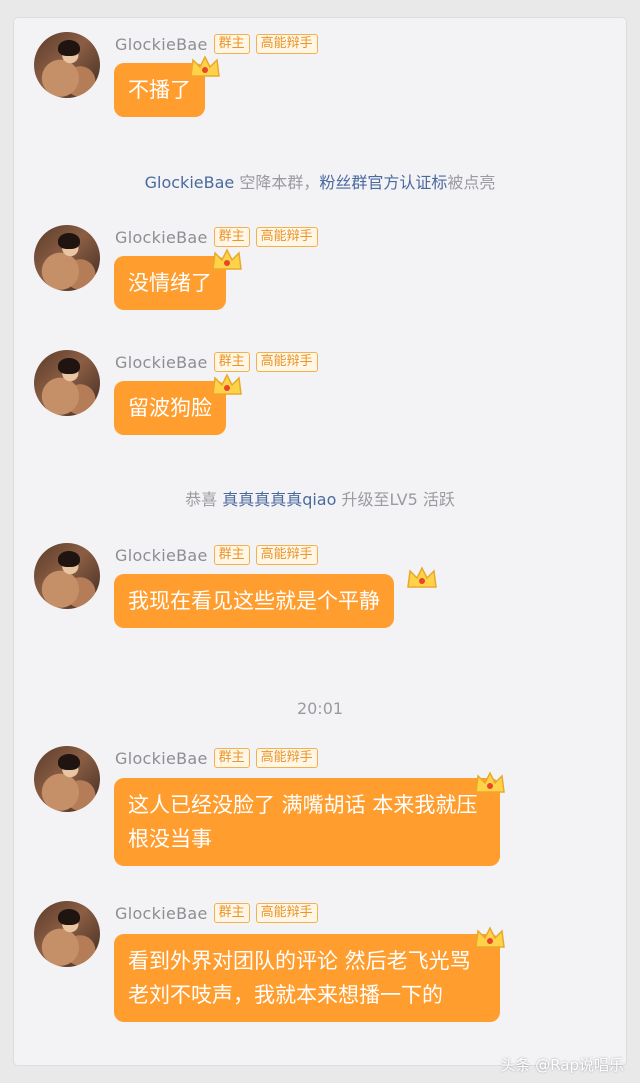 This screenshot has height=1083, width=640. Describe the element at coordinates (395, 499) in the screenshot. I see `notice-text-end: 升级至LV5 活跃` at that location.